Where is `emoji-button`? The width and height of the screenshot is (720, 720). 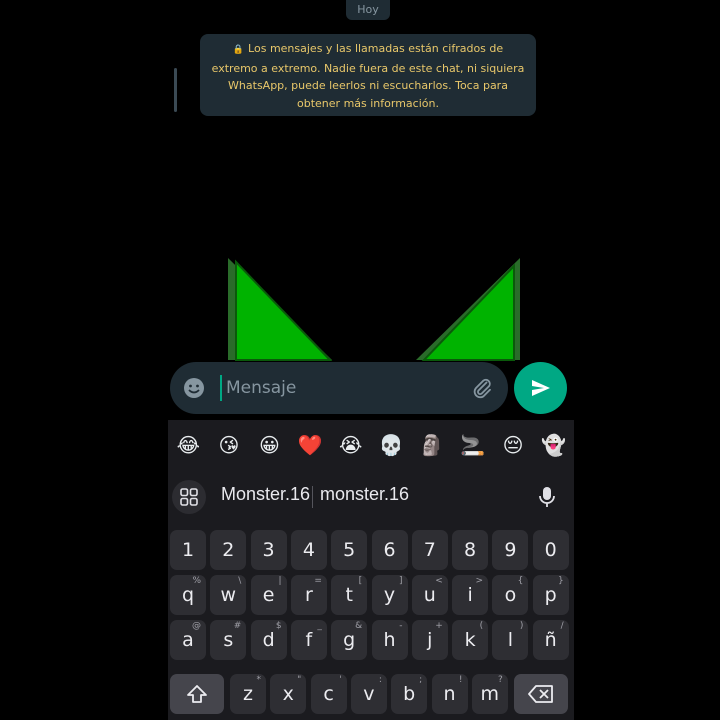 emoji-button is located at coordinates (194, 388).